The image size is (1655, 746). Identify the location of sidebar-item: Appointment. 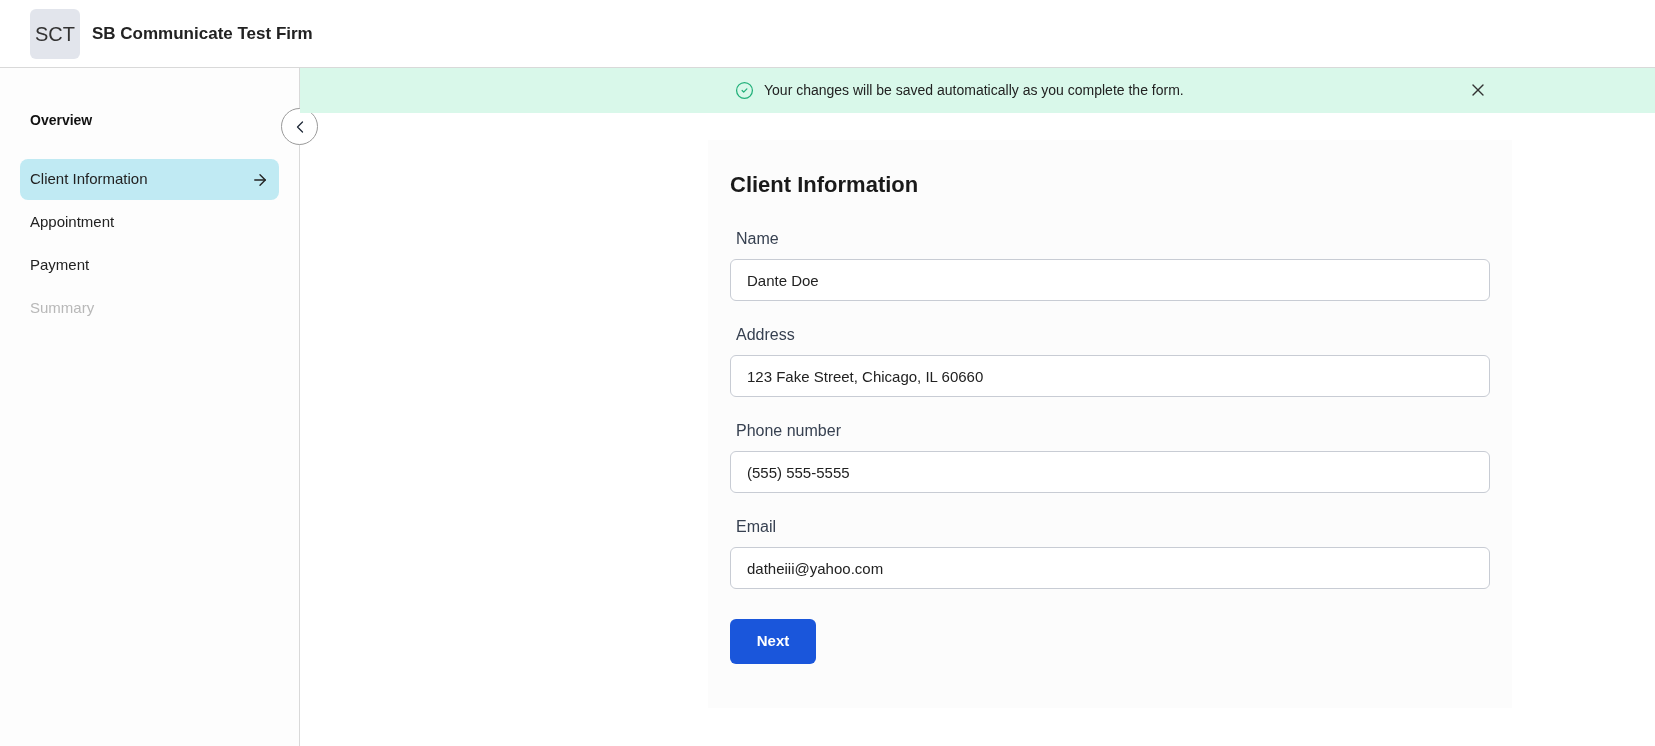
(149, 222).